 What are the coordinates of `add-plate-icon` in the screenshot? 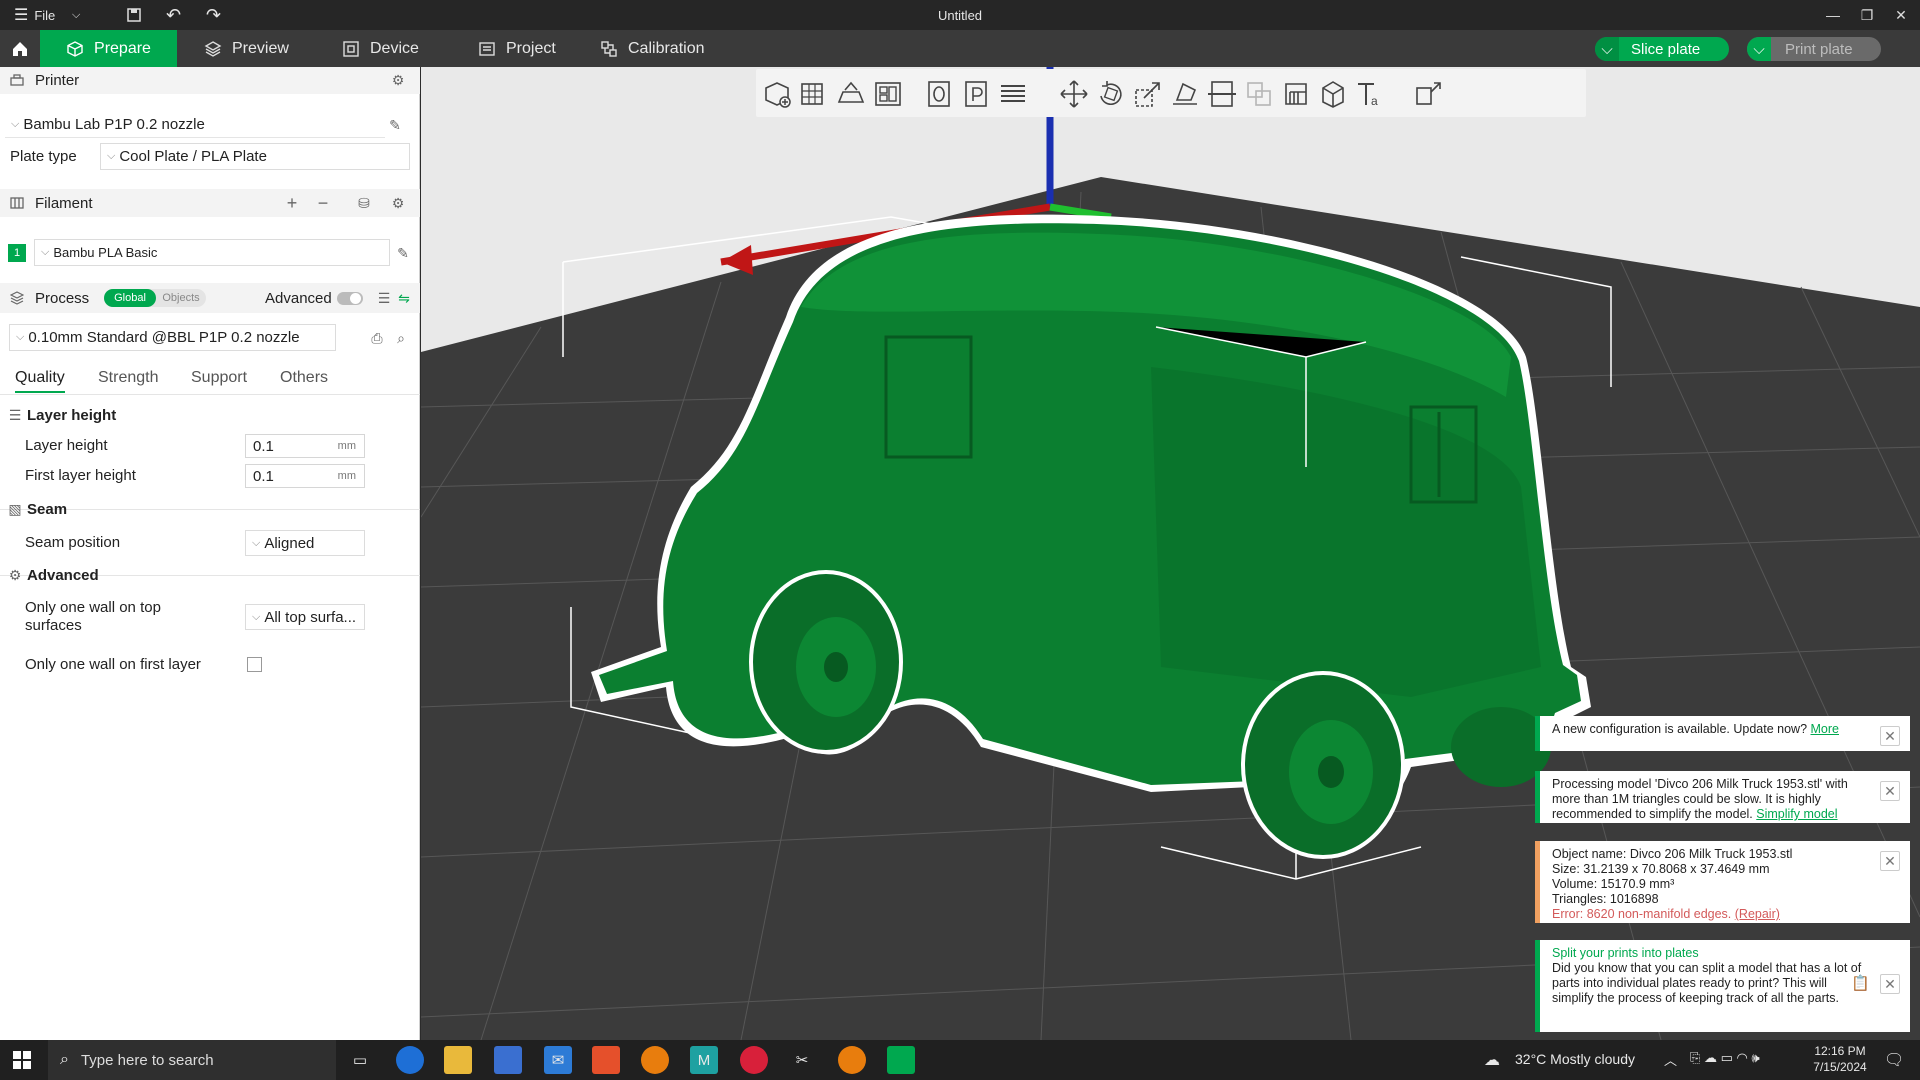 It's located at (814, 94).